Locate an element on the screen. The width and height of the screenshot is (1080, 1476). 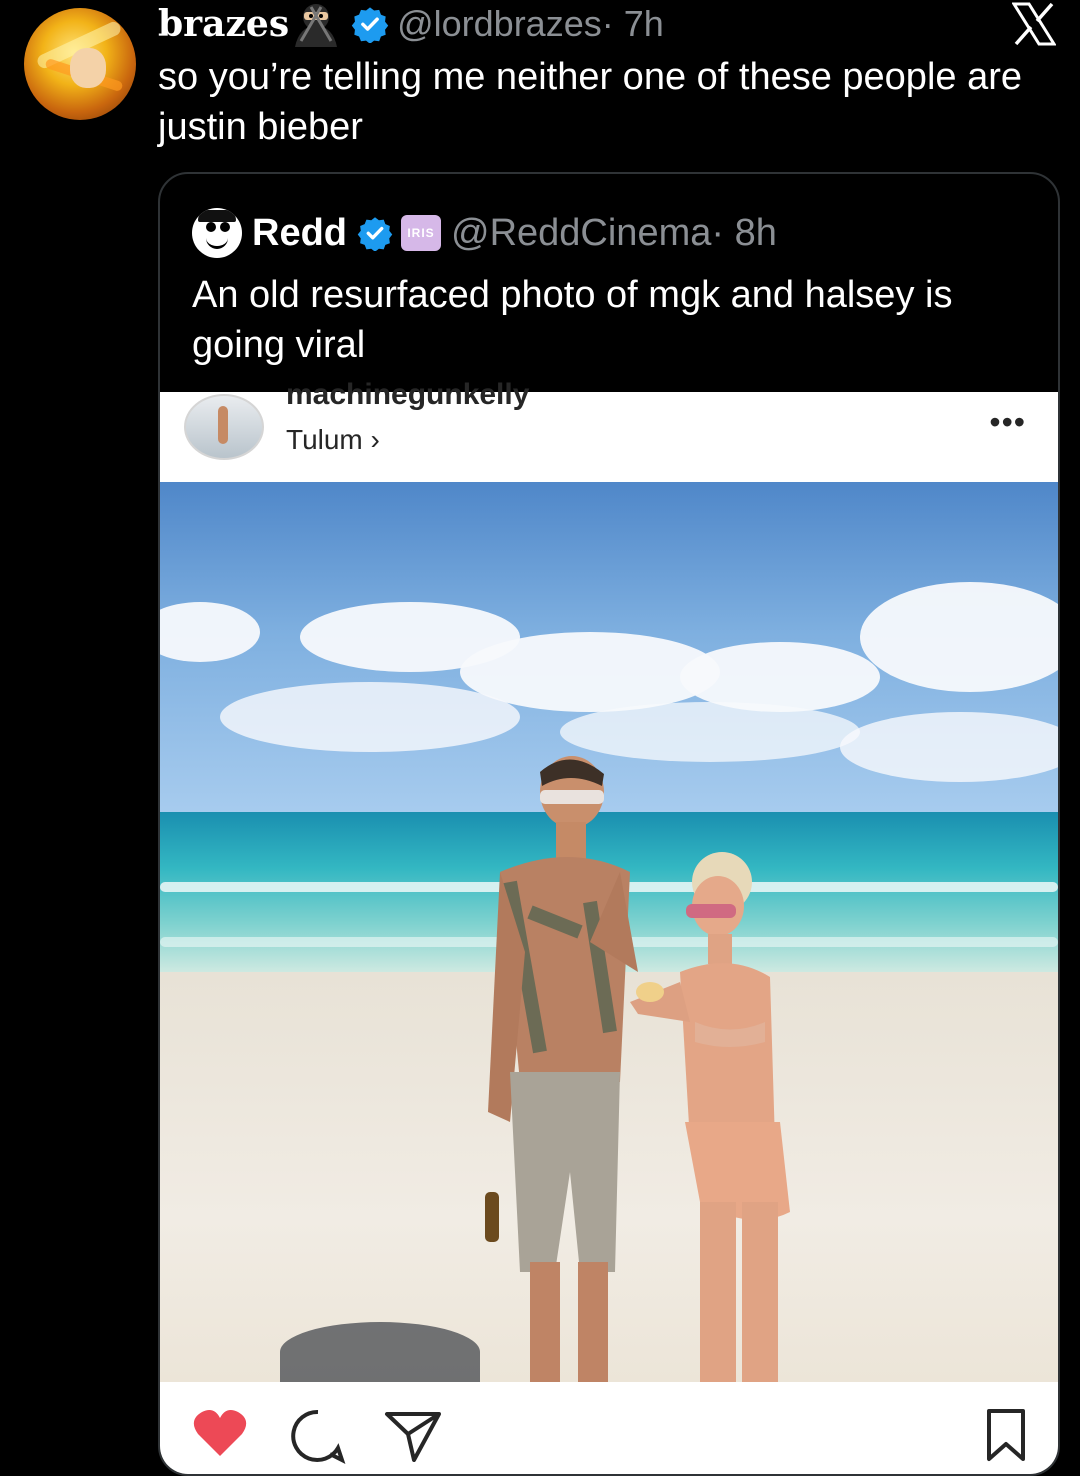
tweet-time: · 7h is located at coordinates (632, 23).